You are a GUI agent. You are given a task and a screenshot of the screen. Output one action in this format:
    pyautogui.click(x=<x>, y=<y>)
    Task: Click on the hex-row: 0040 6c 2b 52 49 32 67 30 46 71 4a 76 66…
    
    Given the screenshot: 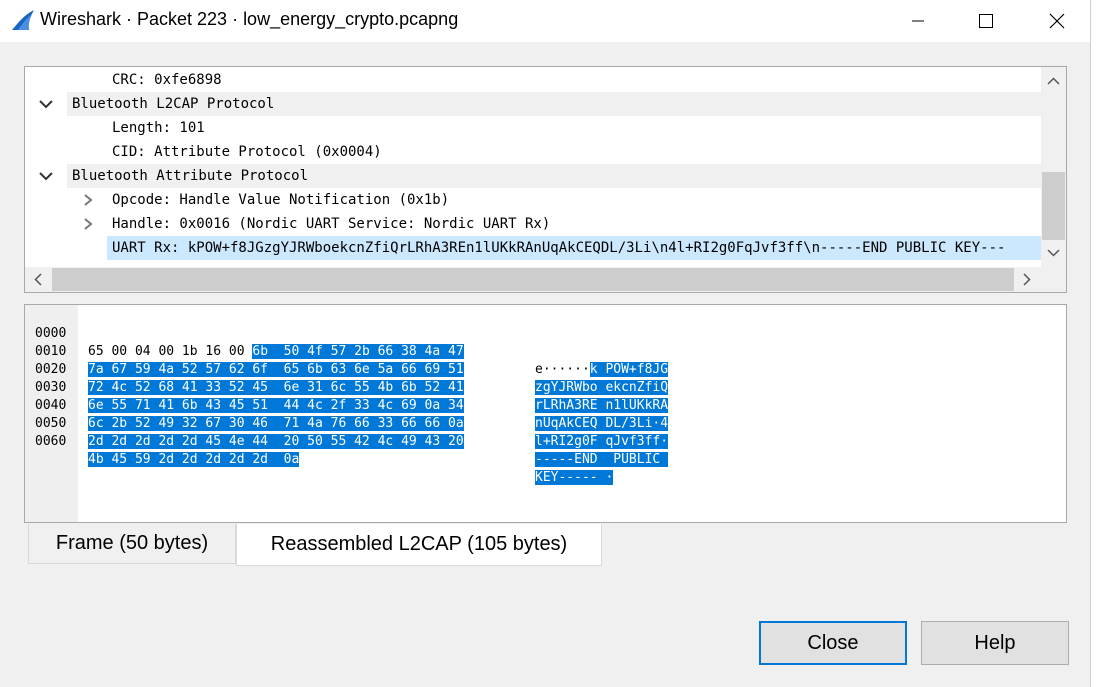 What is the action you would take?
    pyautogui.click(x=347, y=414)
    